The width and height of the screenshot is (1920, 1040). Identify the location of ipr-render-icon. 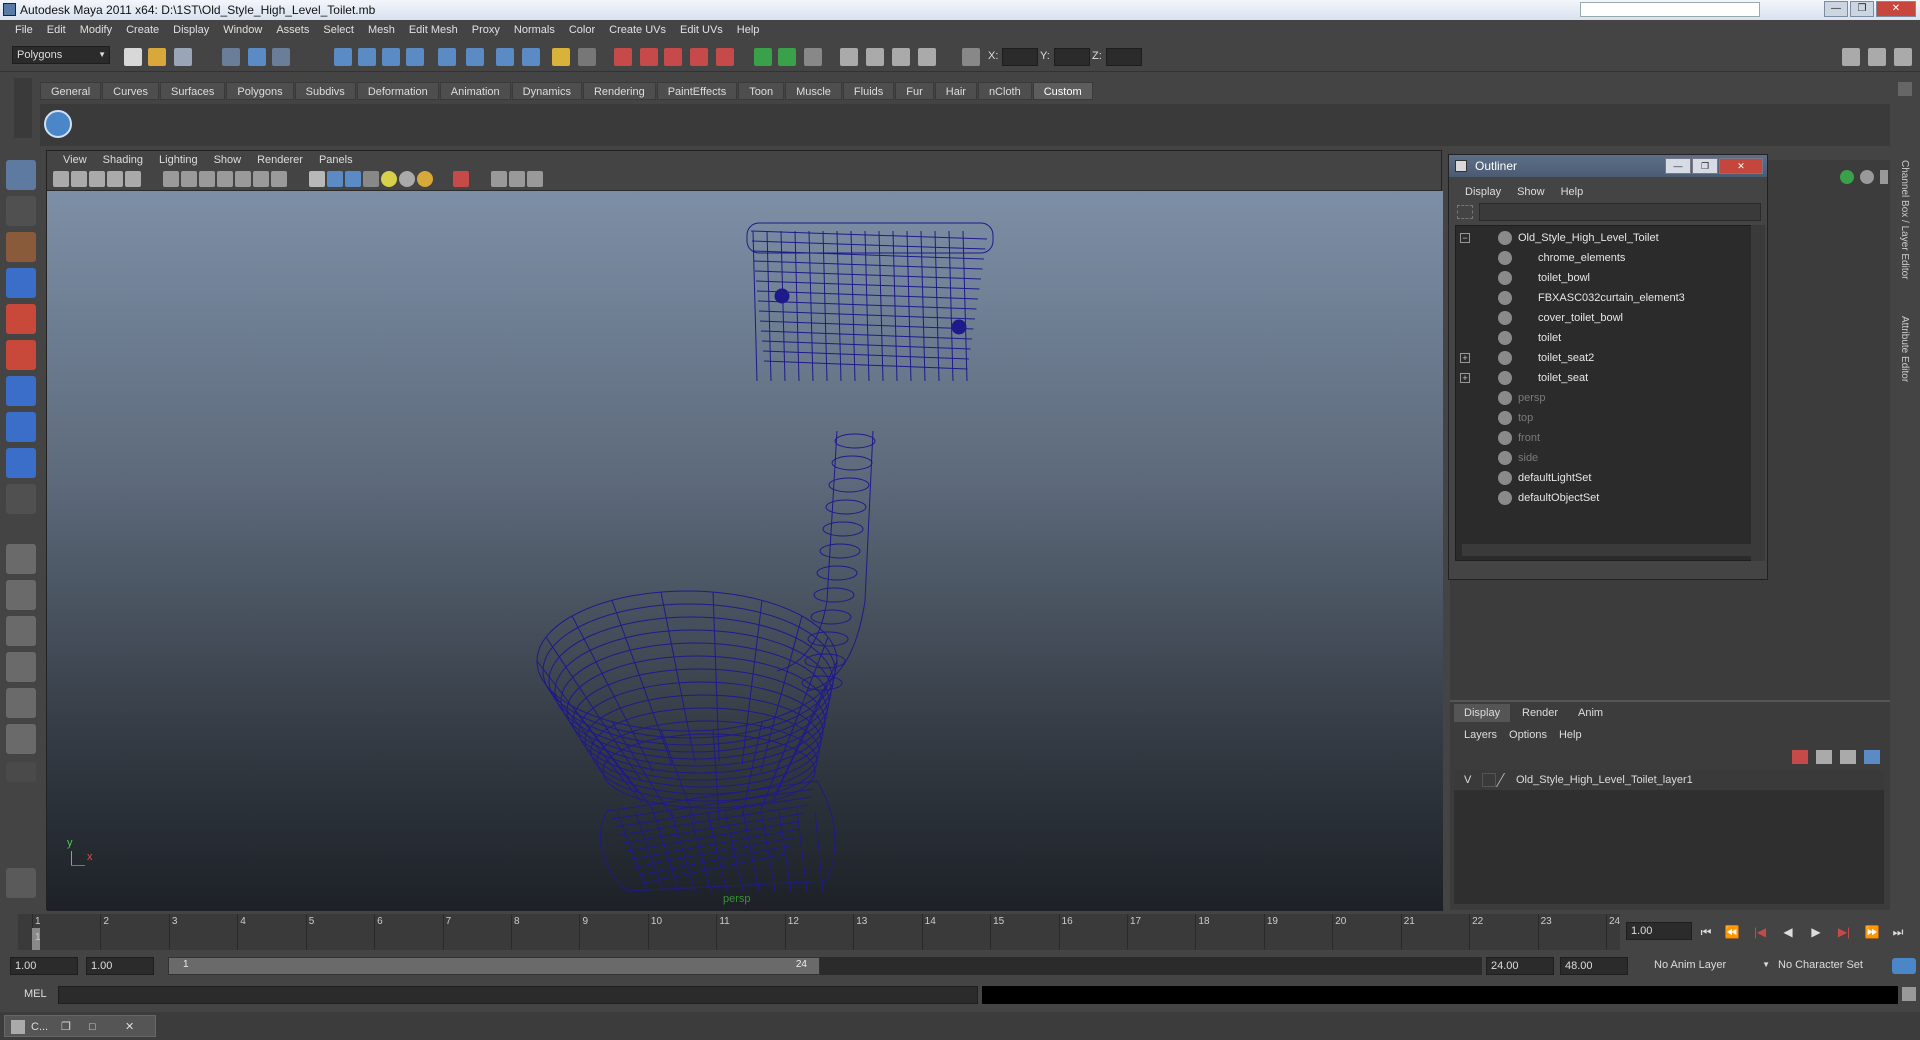
(649, 57).